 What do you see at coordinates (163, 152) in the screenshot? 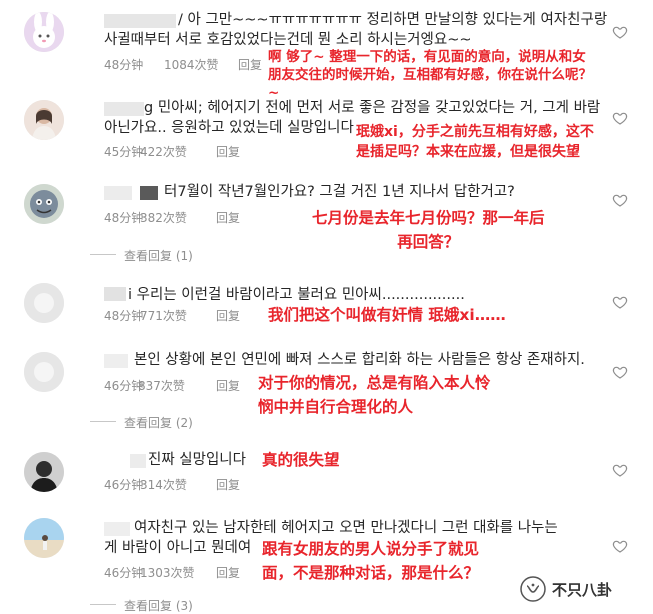
I see `comment-likes: 422次赞` at bounding box center [163, 152].